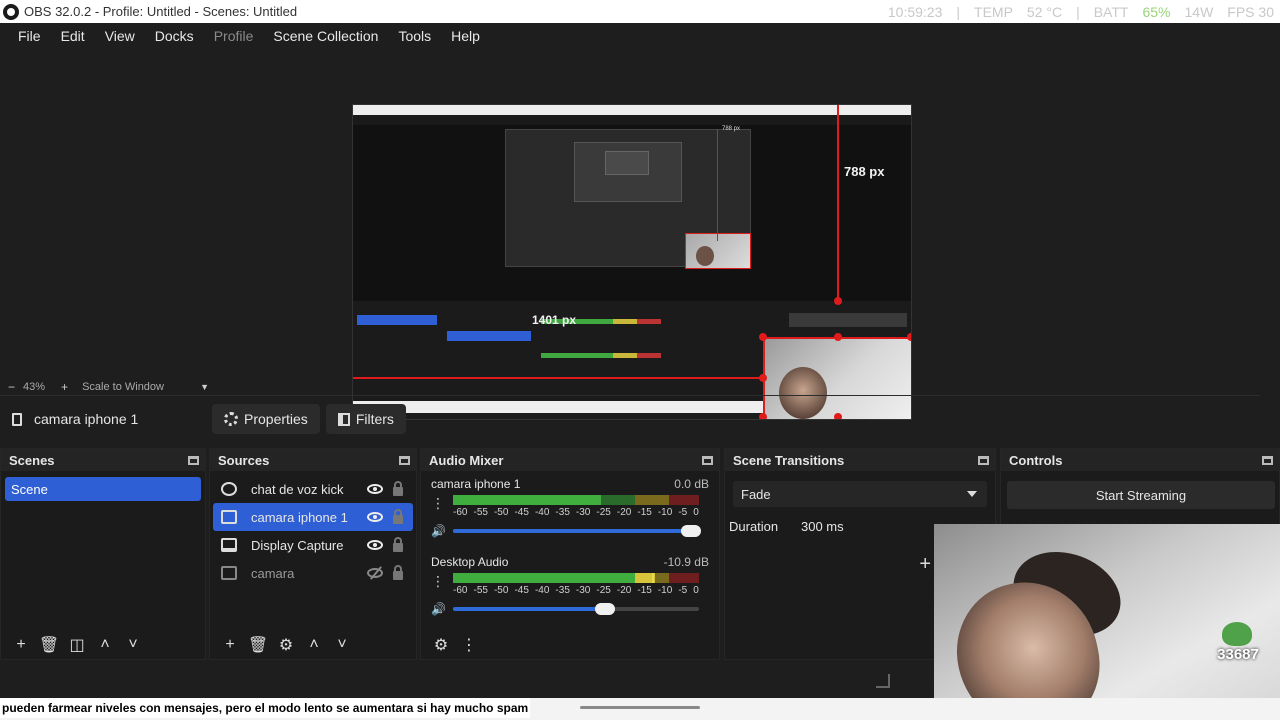 The width and height of the screenshot is (1280, 720). Describe the element at coordinates (374, 419) in the screenshot. I see `filters-label: Filters` at that location.